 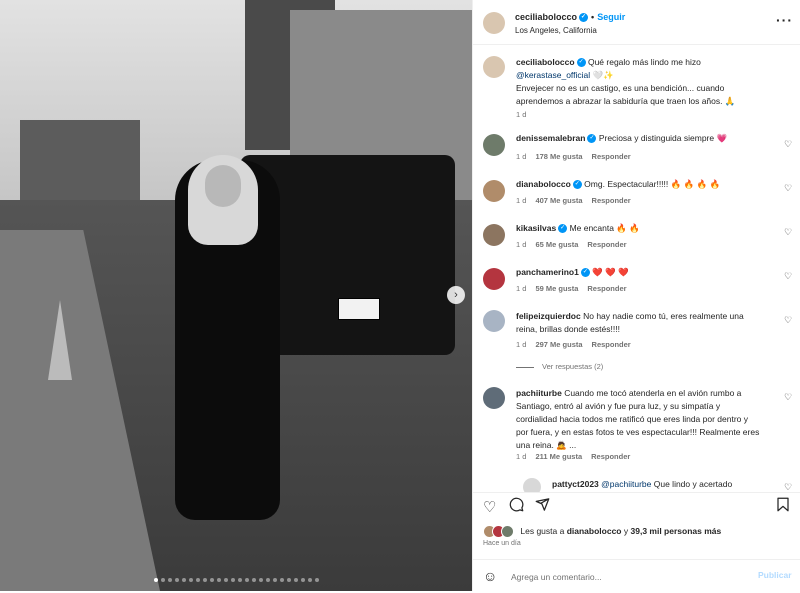 I want to click on comment-username: panchamerino1, so click(x=547, y=272).